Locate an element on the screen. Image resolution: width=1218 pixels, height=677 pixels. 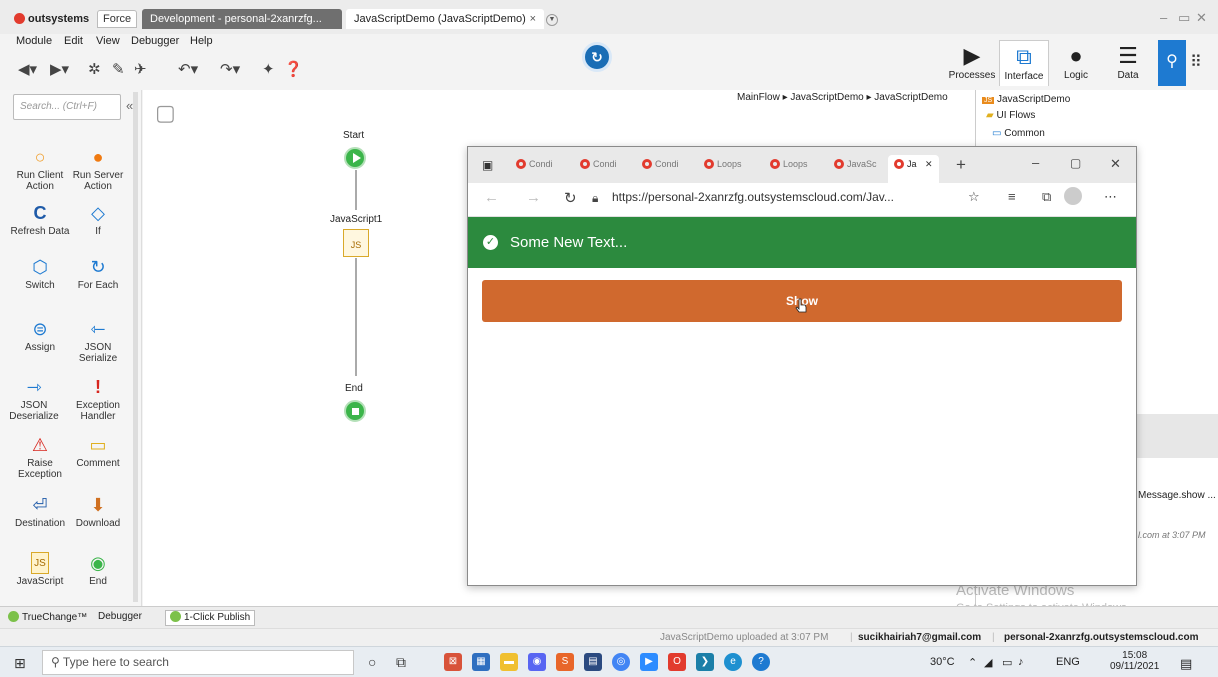
redo-icon: ↷▾ is located at coordinates (230, 69).